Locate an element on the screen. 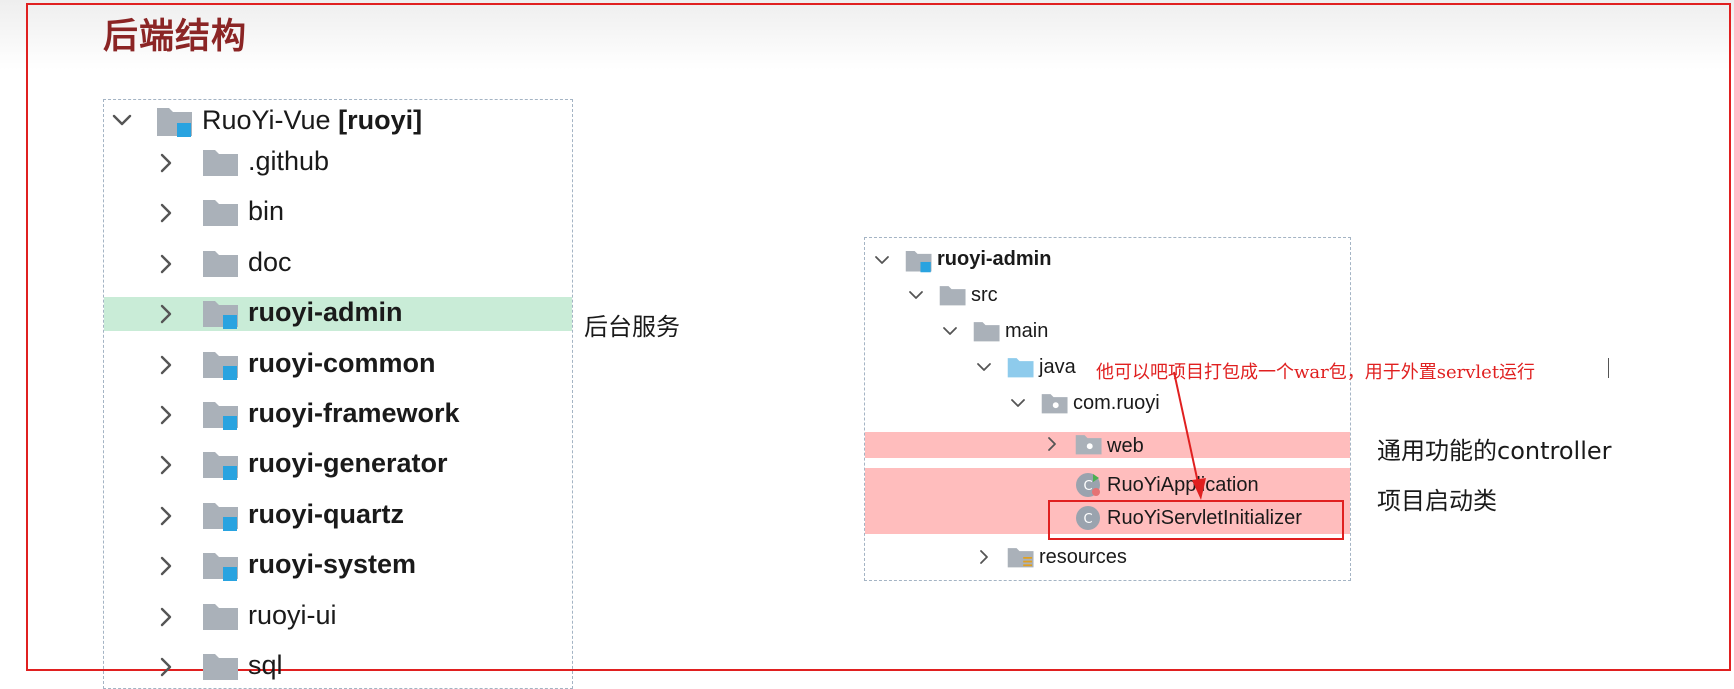 The image size is (1734, 689). startup-class-note: 项目启动类 is located at coordinates (1437, 501).